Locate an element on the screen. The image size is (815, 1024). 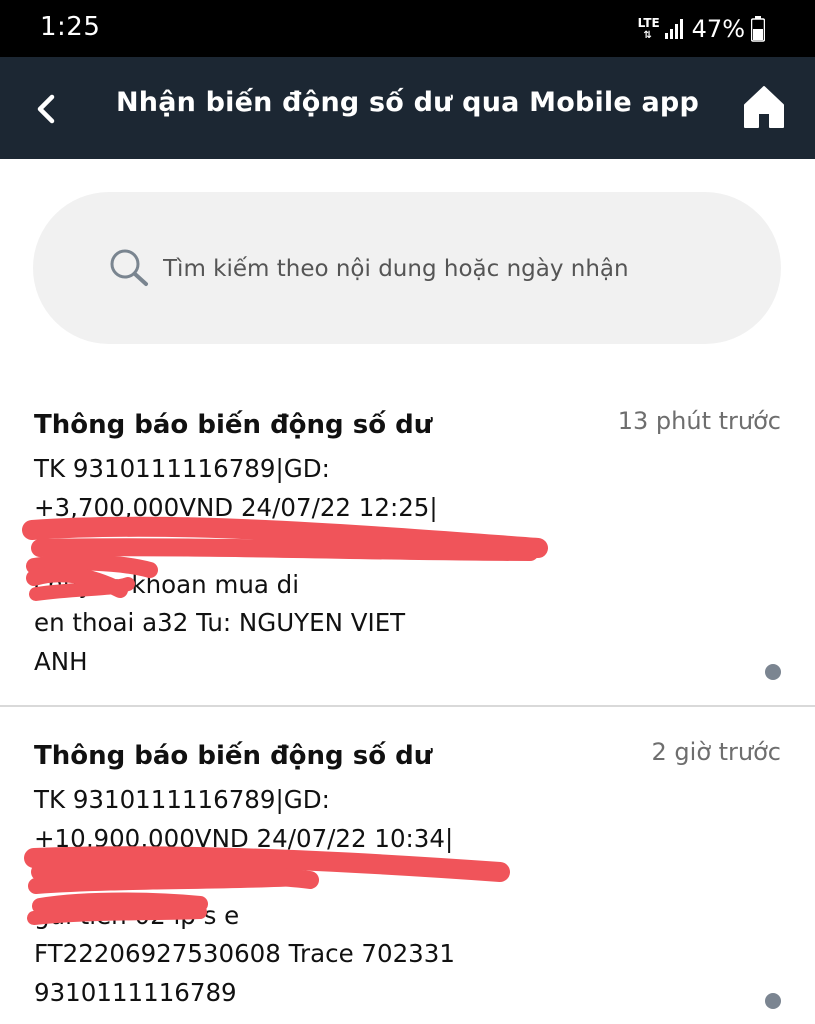
page-title: Nhận biến động số dư qua Mobile app is located at coordinates (407, 102).